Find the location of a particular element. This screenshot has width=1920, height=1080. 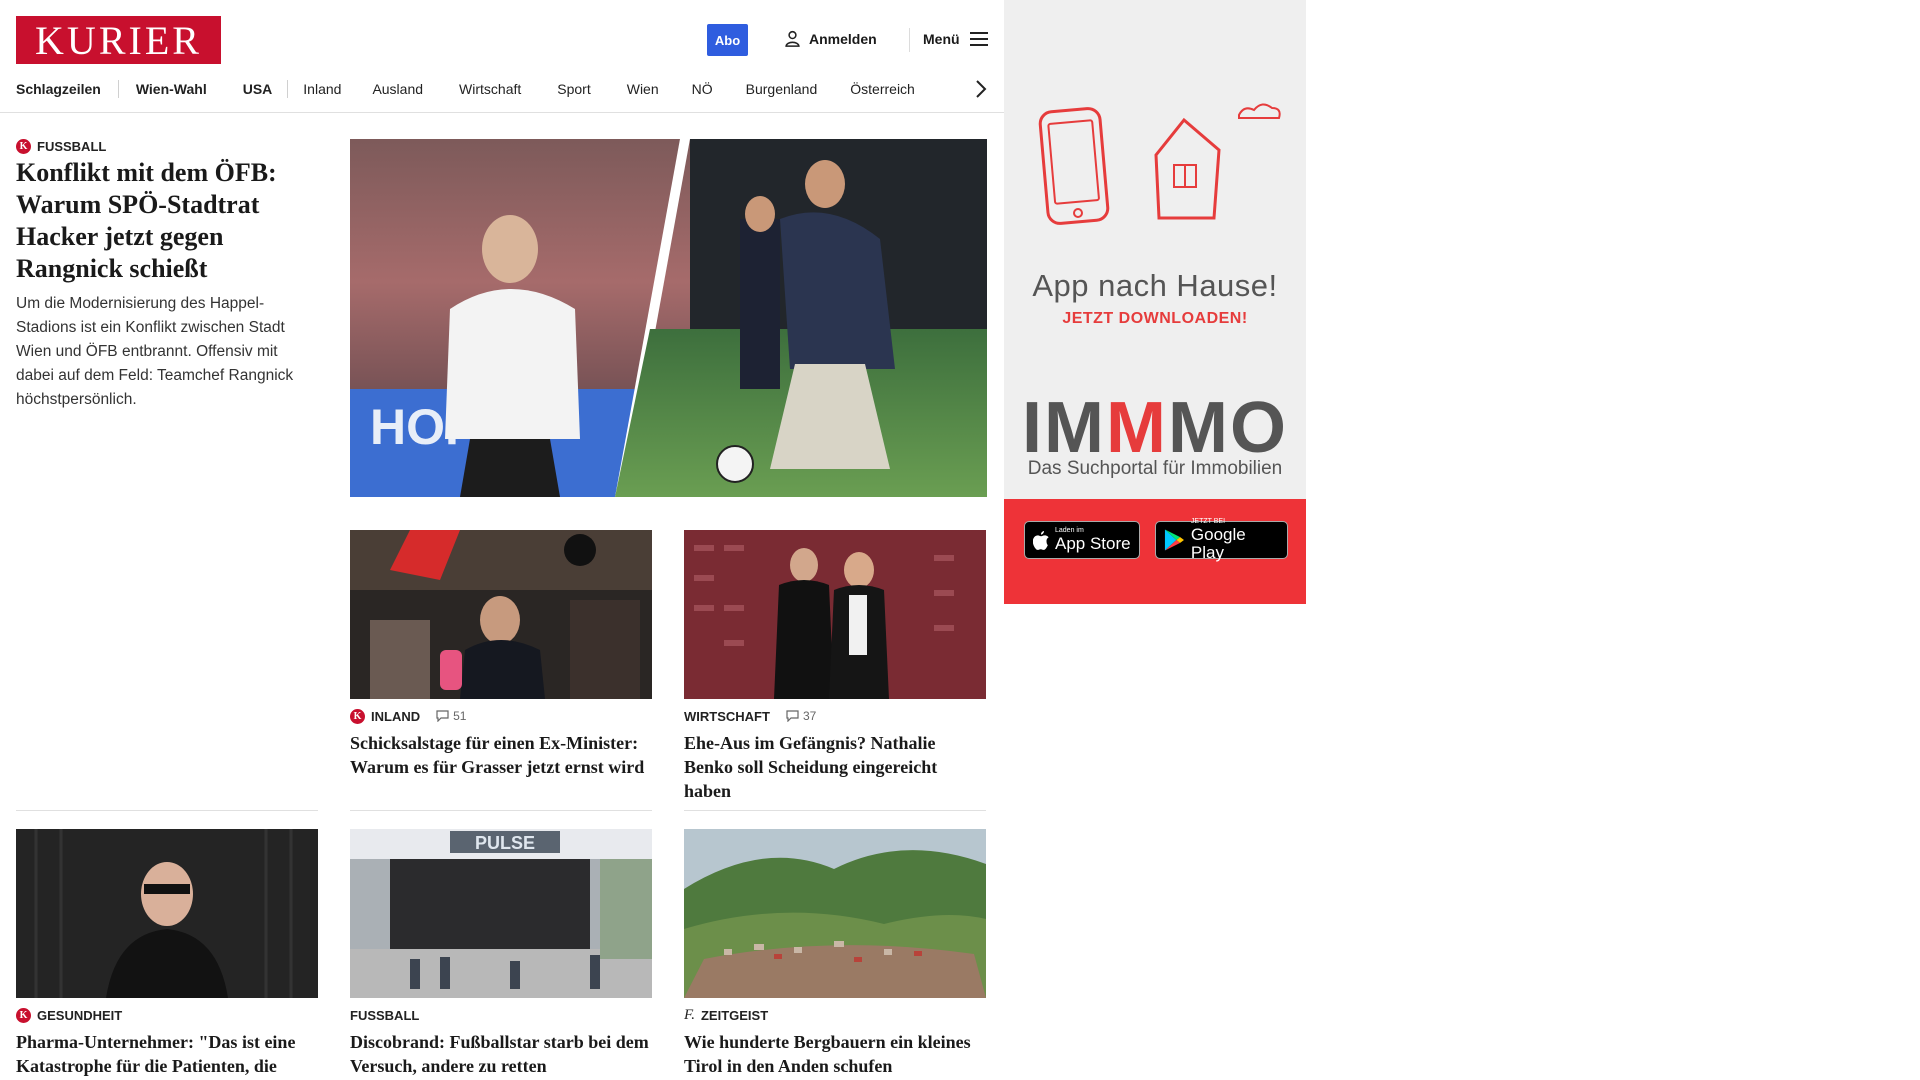

article-category: K Inland 51 is located at coordinates (501, 716).